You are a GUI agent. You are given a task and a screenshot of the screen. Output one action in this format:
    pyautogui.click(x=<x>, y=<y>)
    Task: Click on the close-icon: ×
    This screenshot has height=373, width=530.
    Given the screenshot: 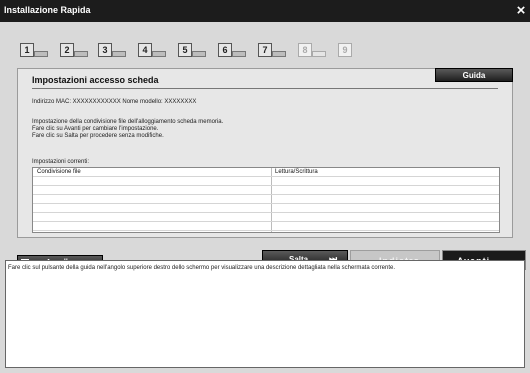 What is the action you would take?
    pyautogui.click(x=521, y=11)
    